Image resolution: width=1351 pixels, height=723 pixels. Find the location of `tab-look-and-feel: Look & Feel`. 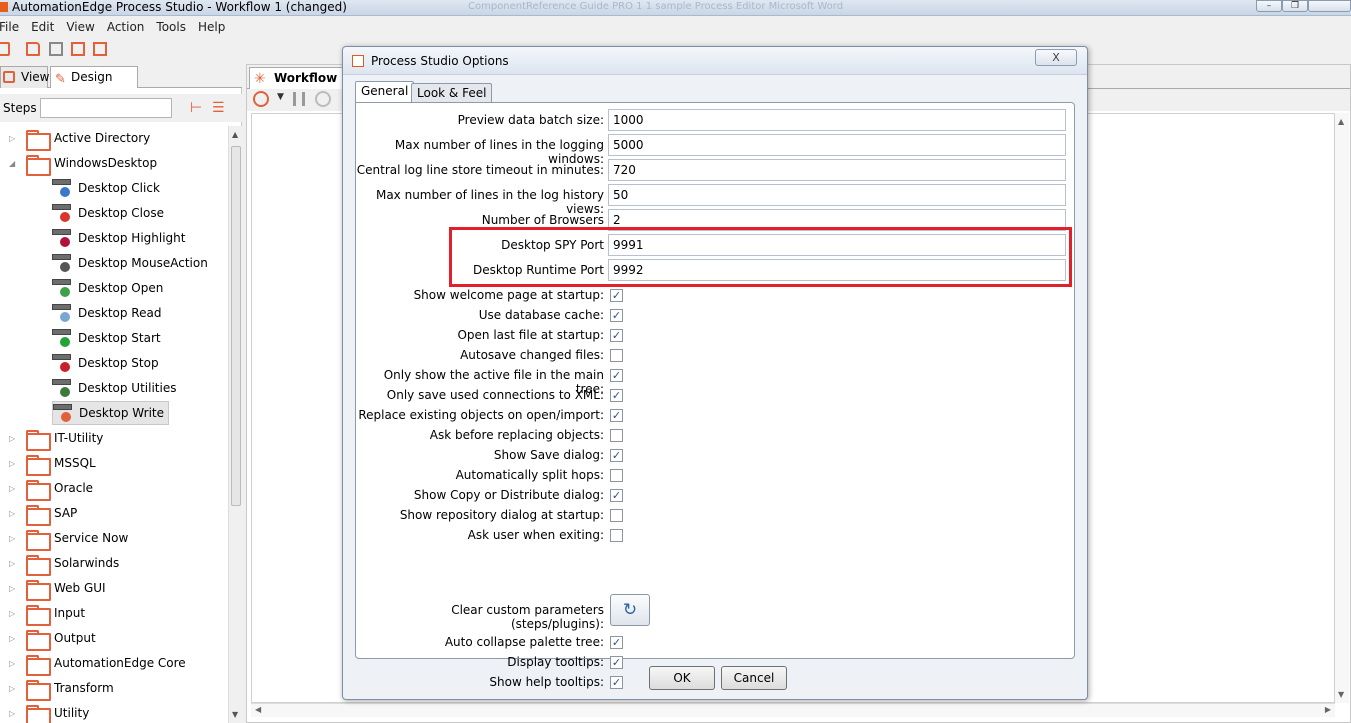

tab-look-and-feel: Look & Feel is located at coordinates (452, 93).